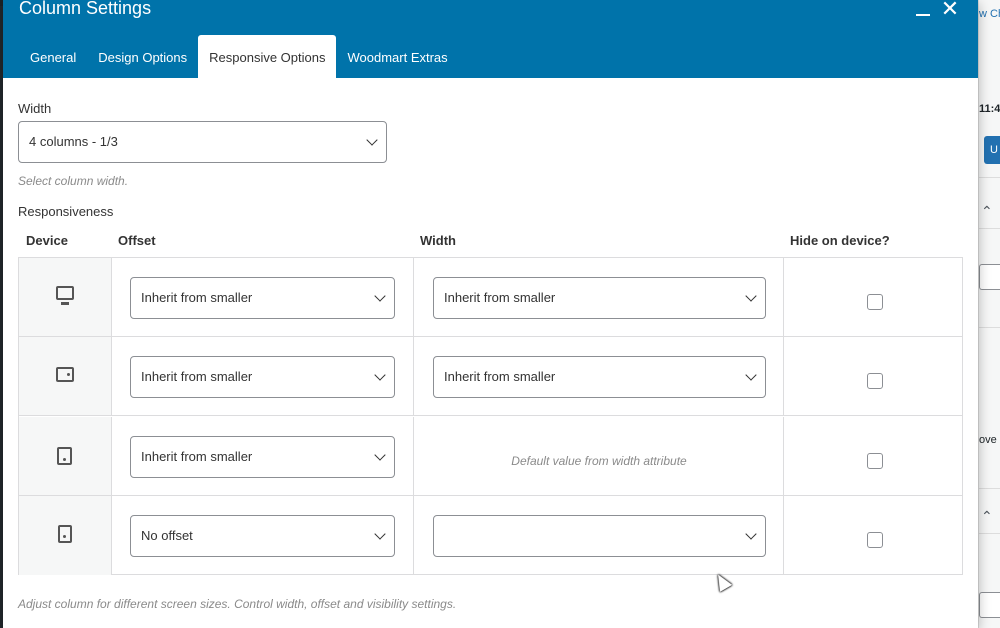 The height and width of the screenshot is (628, 1000). What do you see at coordinates (599, 461) in the screenshot?
I see `width-default-hint: Default value from width attribute` at bounding box center [599, 461].